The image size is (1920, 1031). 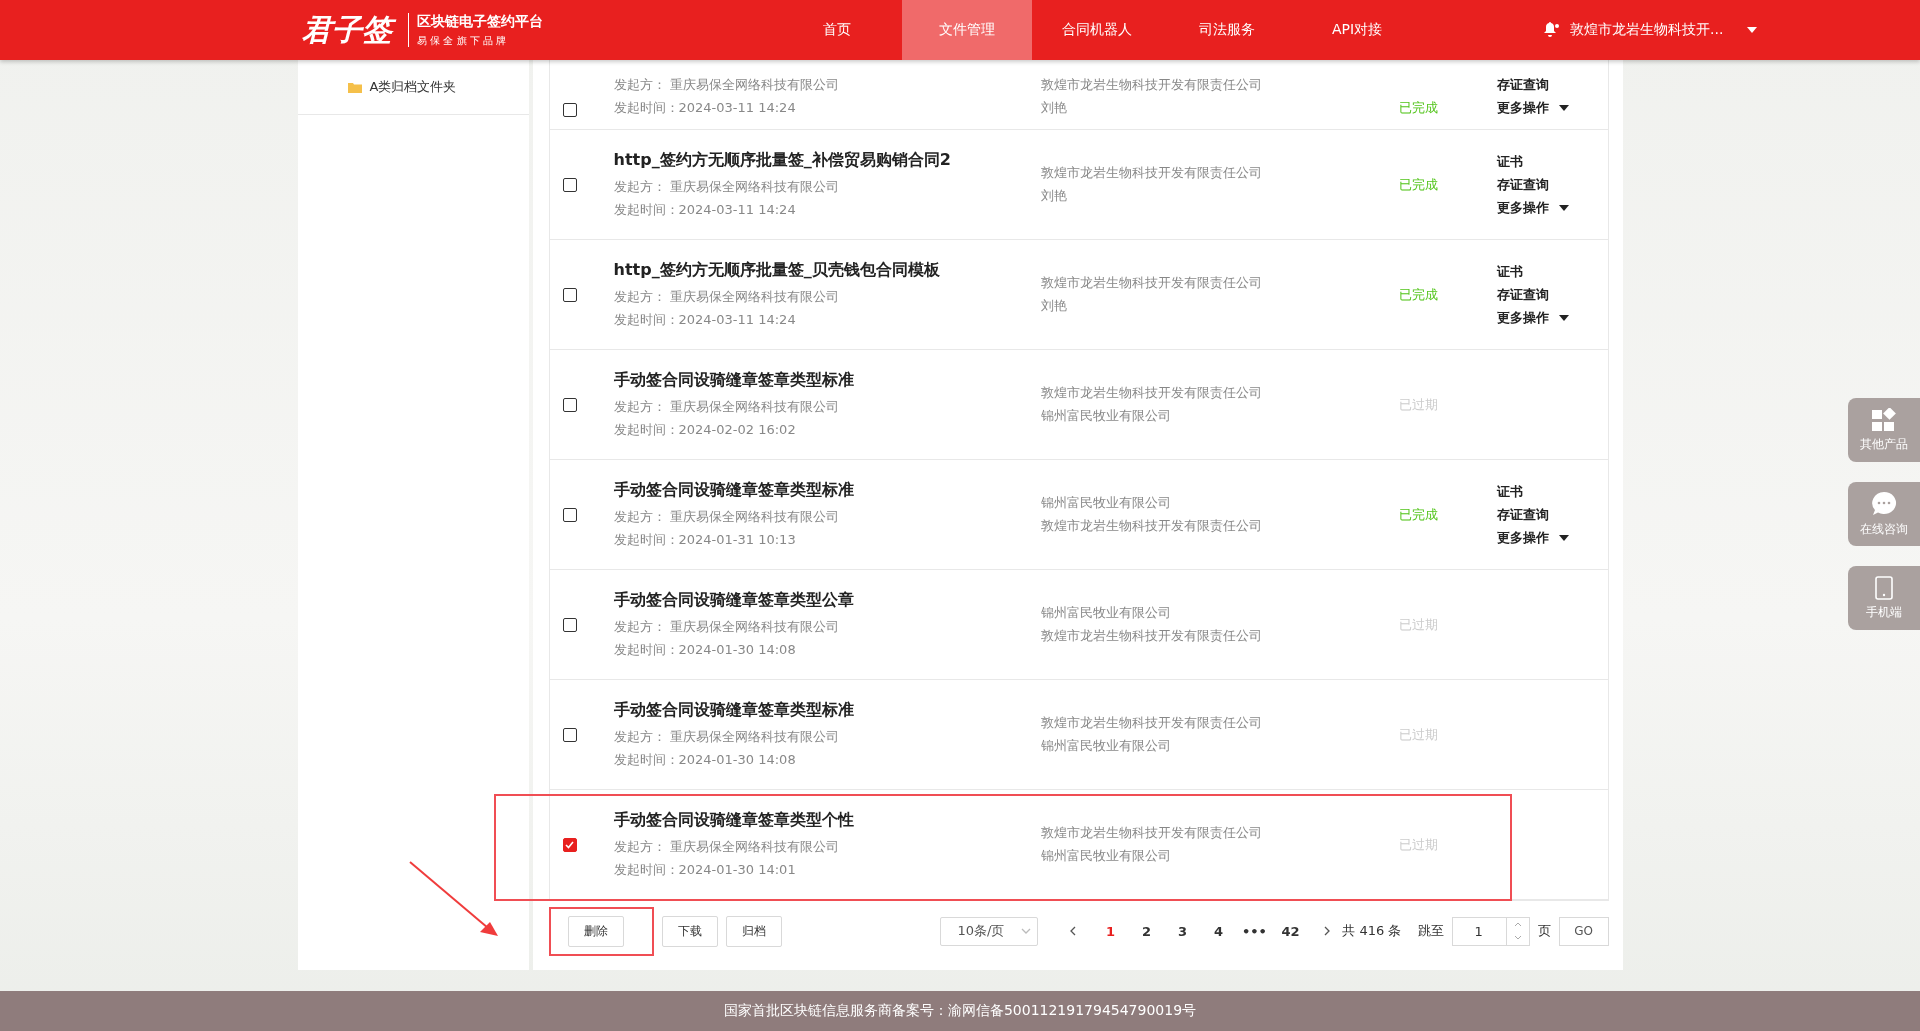 I want to click on folder-icon, so click(x=354, y=87).